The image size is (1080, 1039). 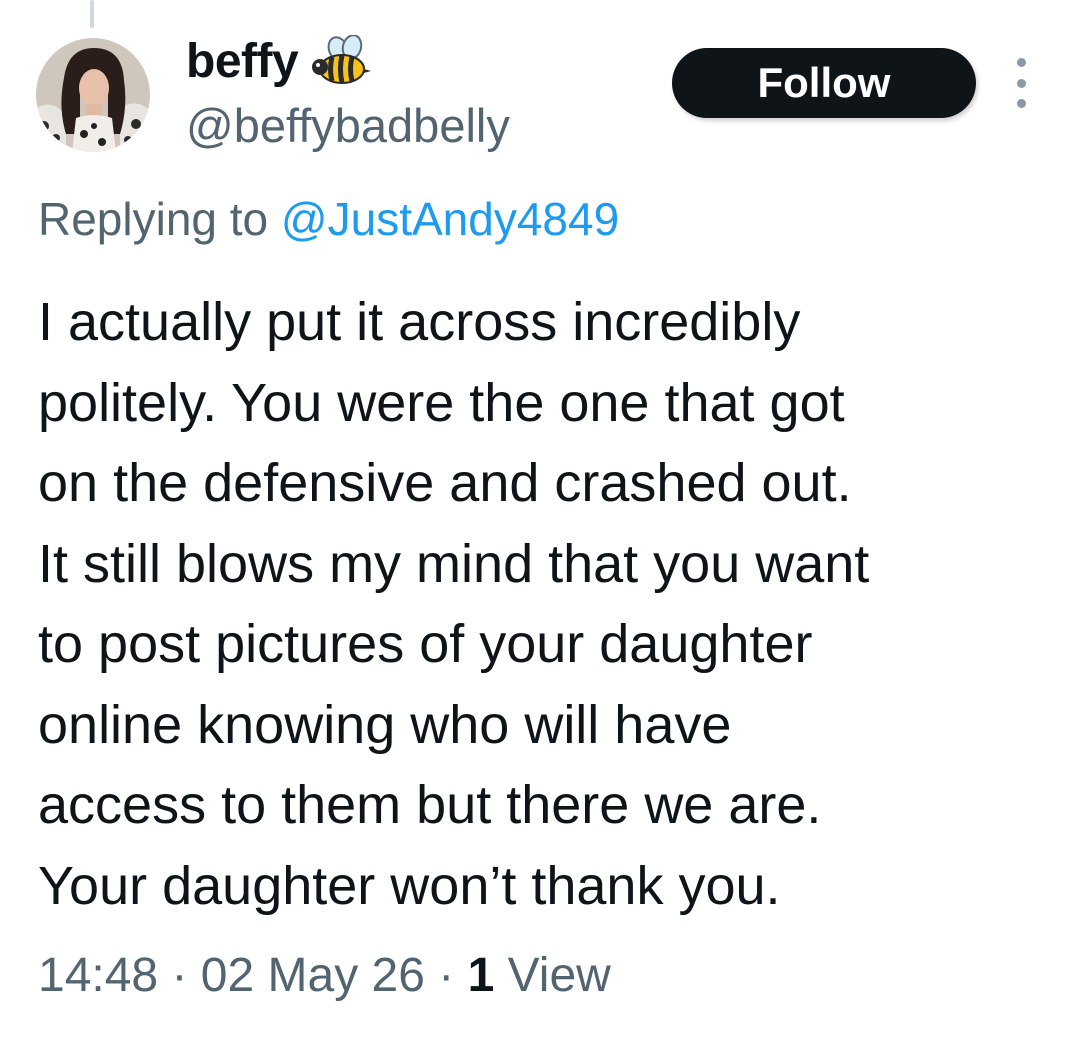 I want to click on author-handle: @beffybadbelly, so click(x=348, y=125).